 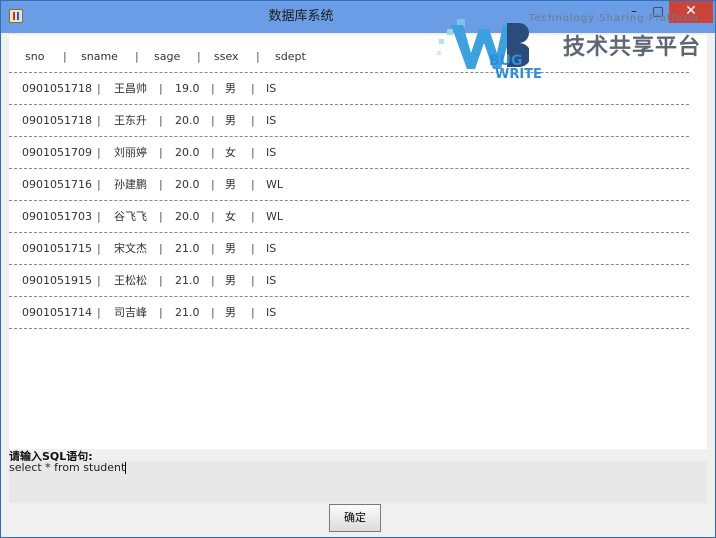 I want to click on table-row: 0901051915 | 王松松 | 21.0 | 男 | IS, so click(x=349, y=281).